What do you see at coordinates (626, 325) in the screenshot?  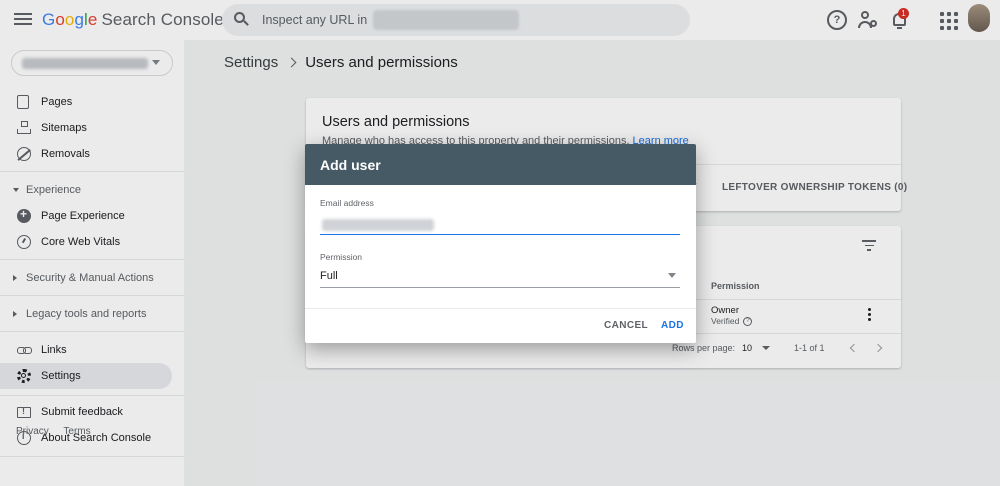 I see `cancel-button: CANCEL` at bounding box center [626, 325].